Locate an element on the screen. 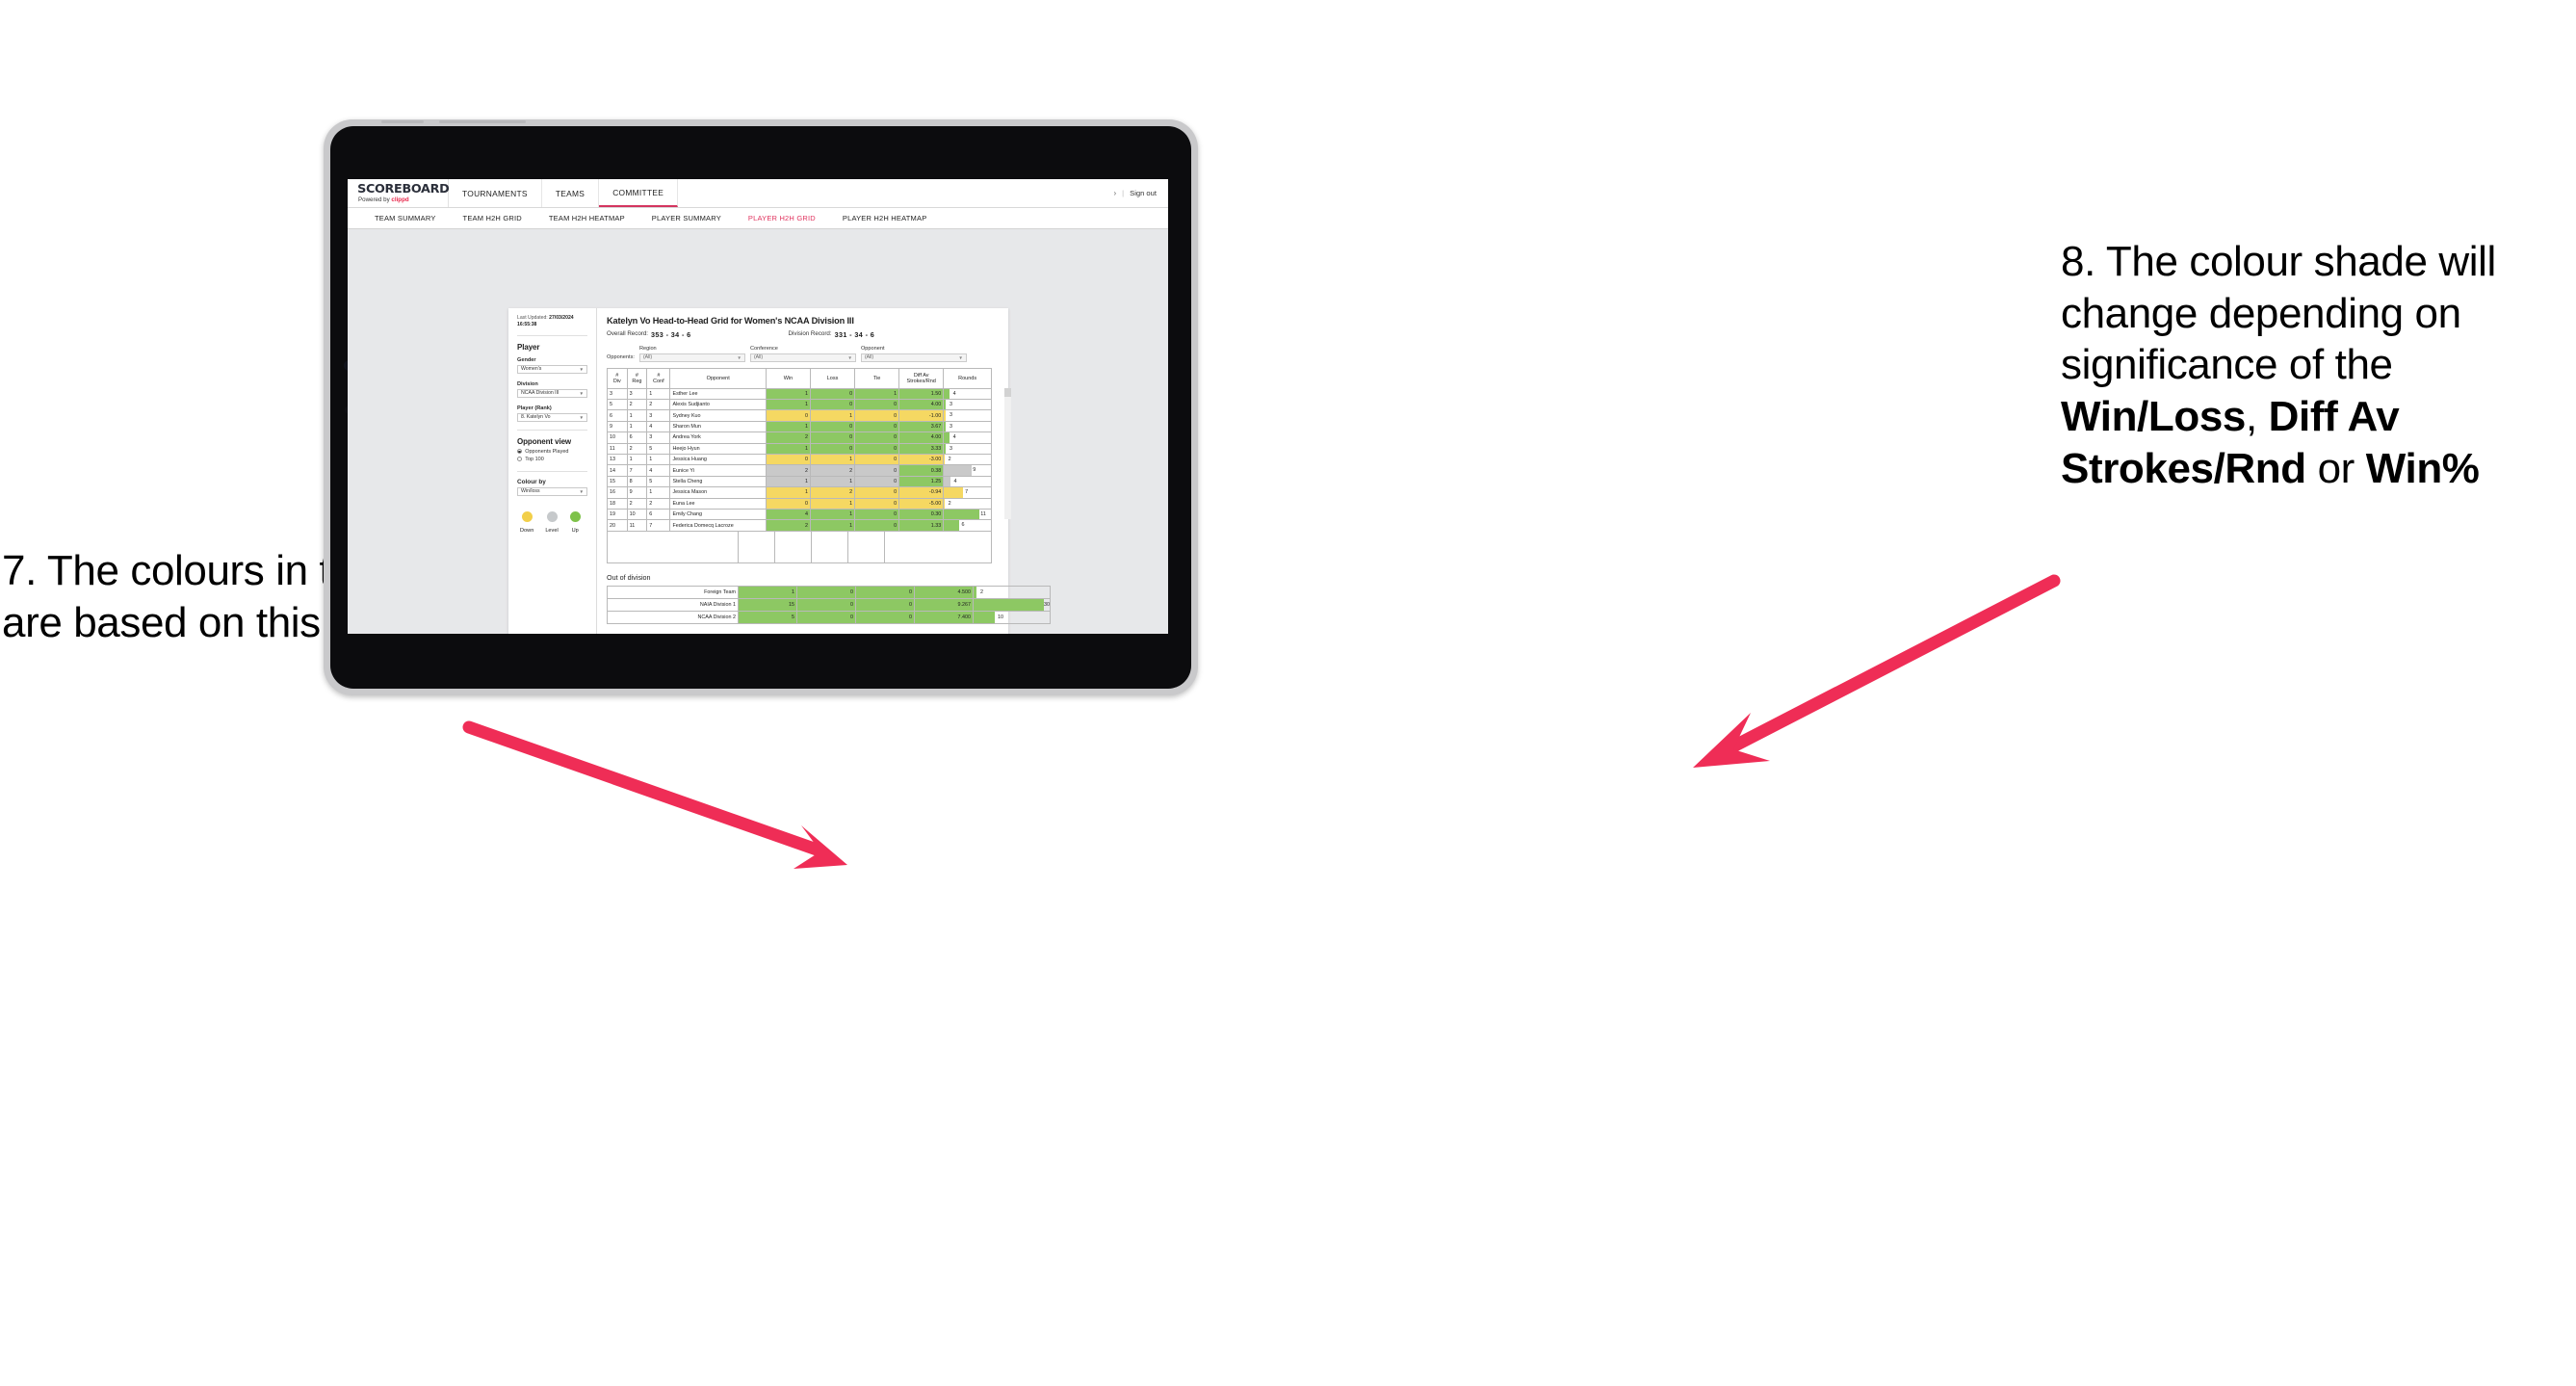 This screenshot has width=2576, height=1386. opponents-label: Opponents: is located at coordinates (621, 356).